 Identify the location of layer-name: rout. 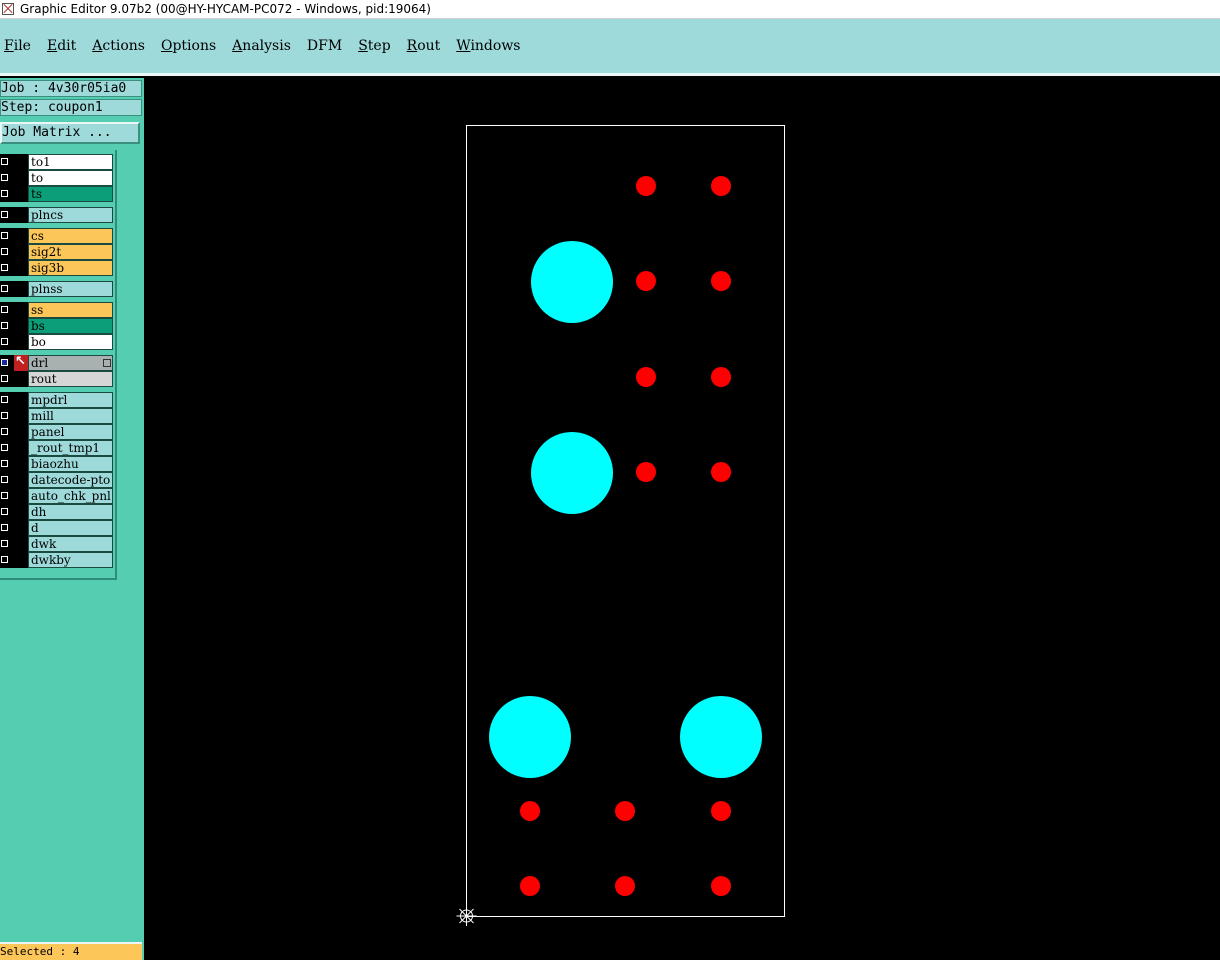
(70, 379).